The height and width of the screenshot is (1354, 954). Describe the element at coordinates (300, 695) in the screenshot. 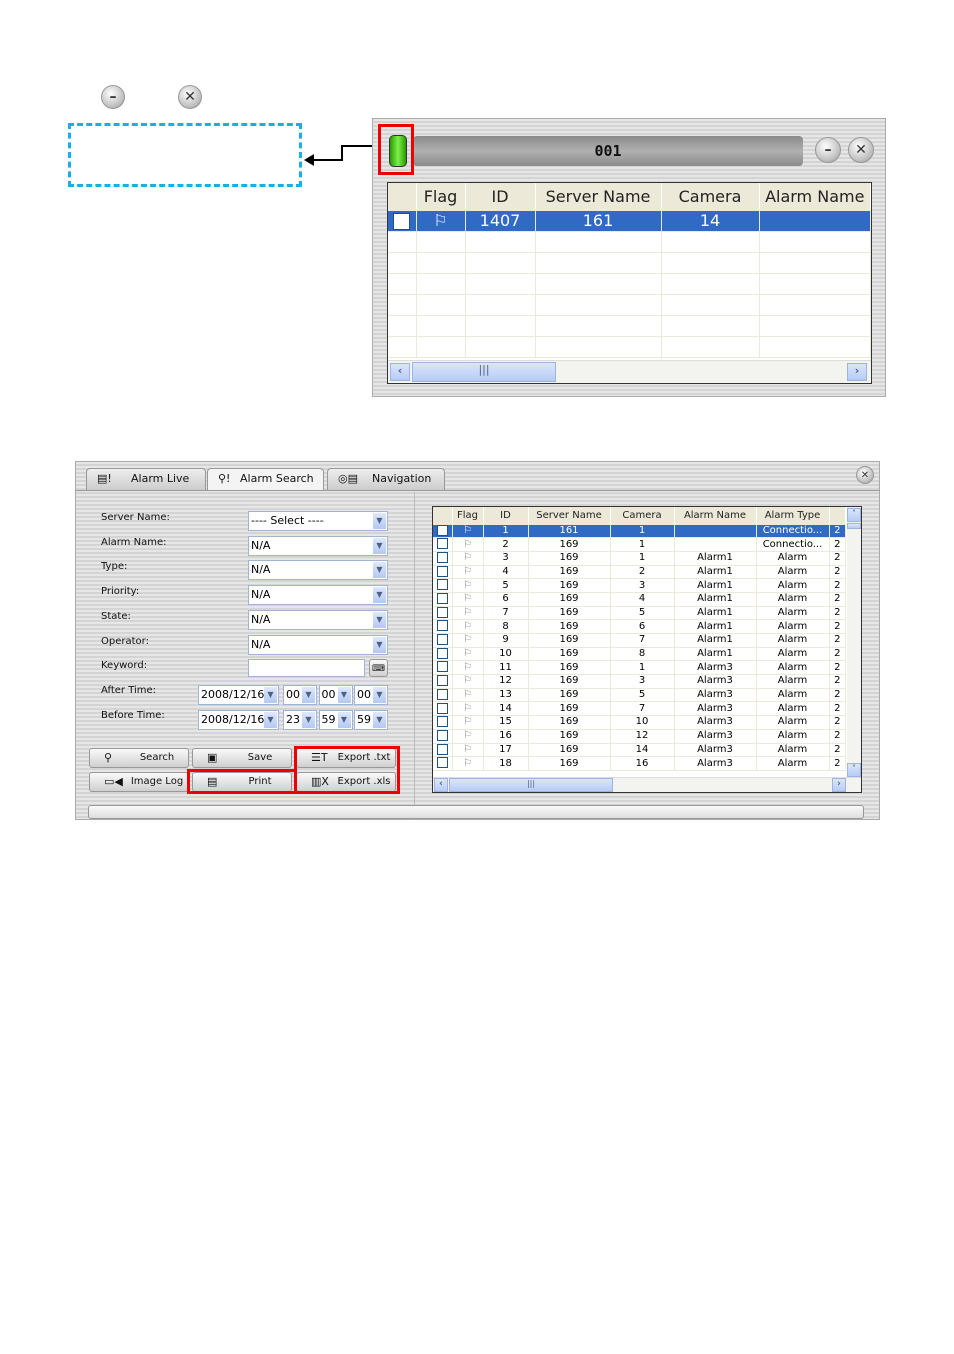

I see `after-h-dropdown: 00 ▼` at that location.